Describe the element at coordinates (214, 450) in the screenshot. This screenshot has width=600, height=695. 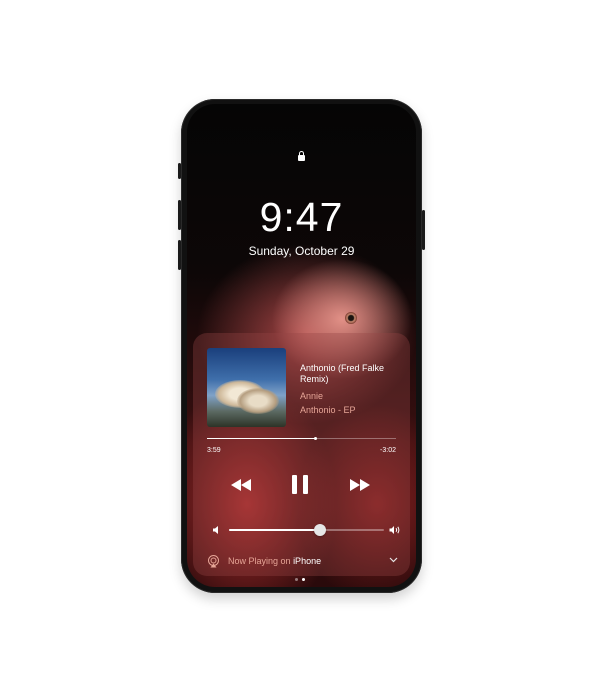
I see `elapsed-time: 3:59` at that location.